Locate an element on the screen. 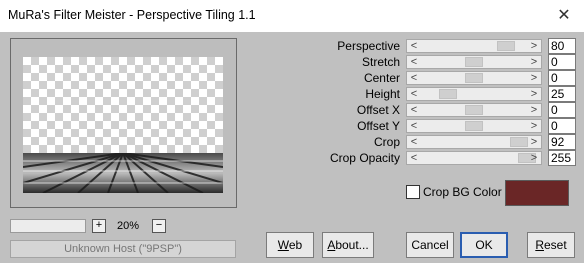  slider-offset-y: < > is located at coordinates (474, 126).